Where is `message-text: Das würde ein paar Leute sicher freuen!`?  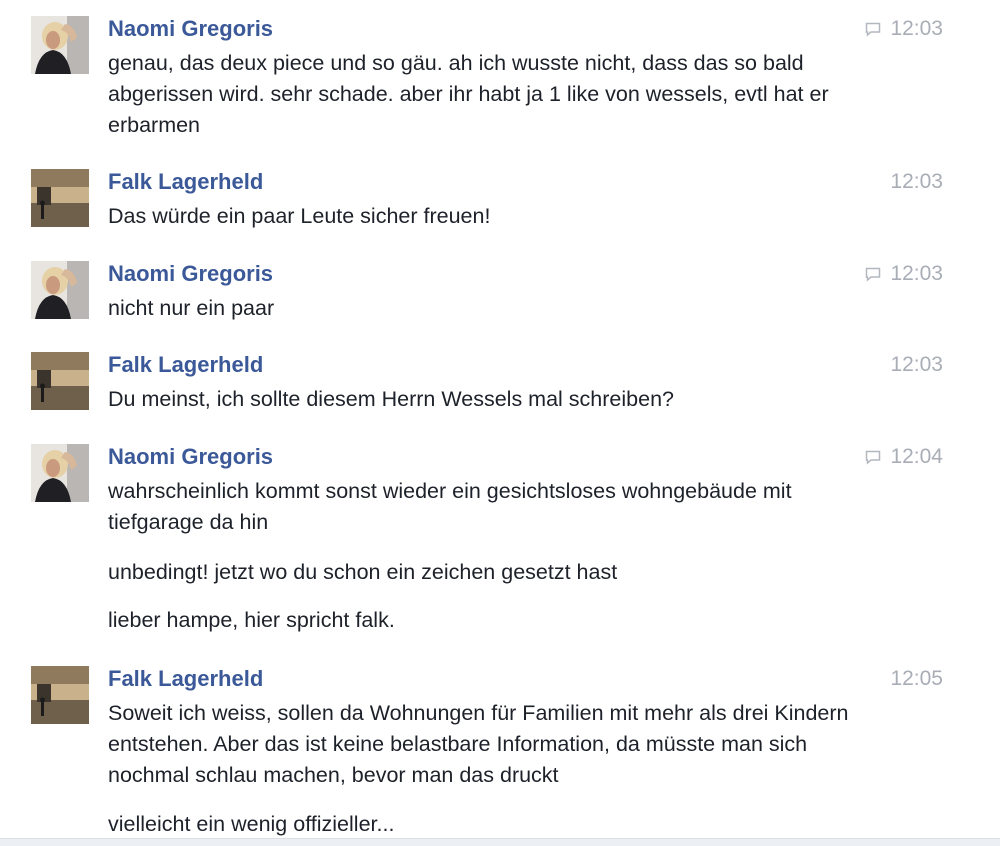
message-text: Das würde ein paar Leute sicher freuen! is located at coordinates (299, 216).